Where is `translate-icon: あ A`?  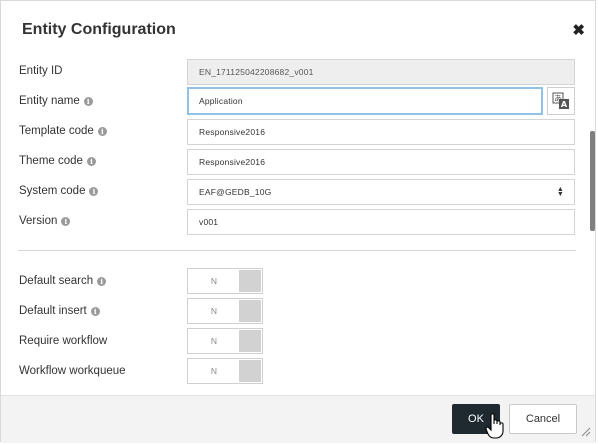 translate-icon: あ A is located at coordinates (560, 100).